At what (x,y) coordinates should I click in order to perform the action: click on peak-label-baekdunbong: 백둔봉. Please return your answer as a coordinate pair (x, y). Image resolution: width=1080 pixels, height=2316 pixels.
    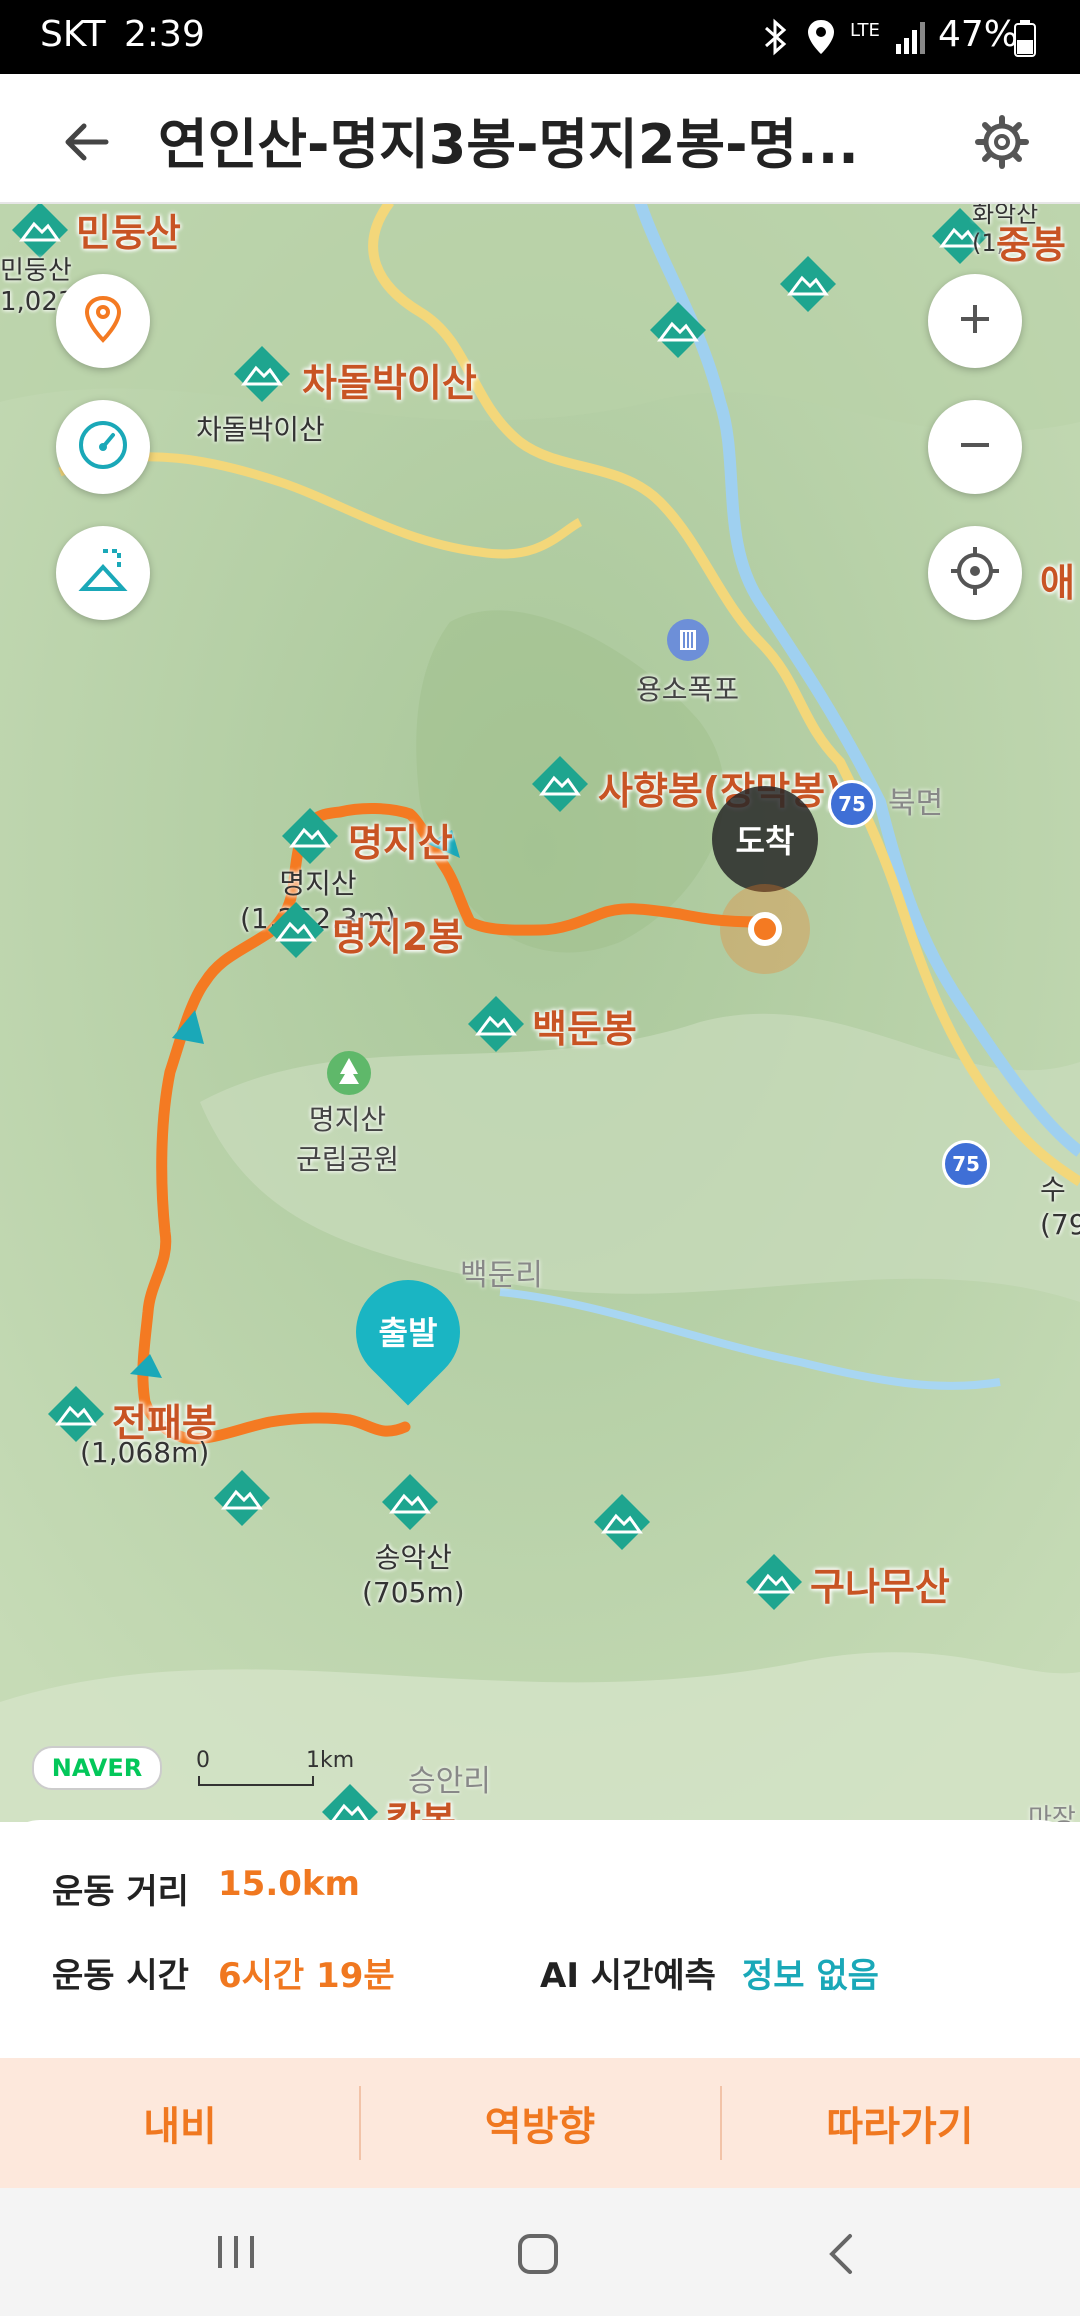
    Looking at the image, I should click on (584, 1025).